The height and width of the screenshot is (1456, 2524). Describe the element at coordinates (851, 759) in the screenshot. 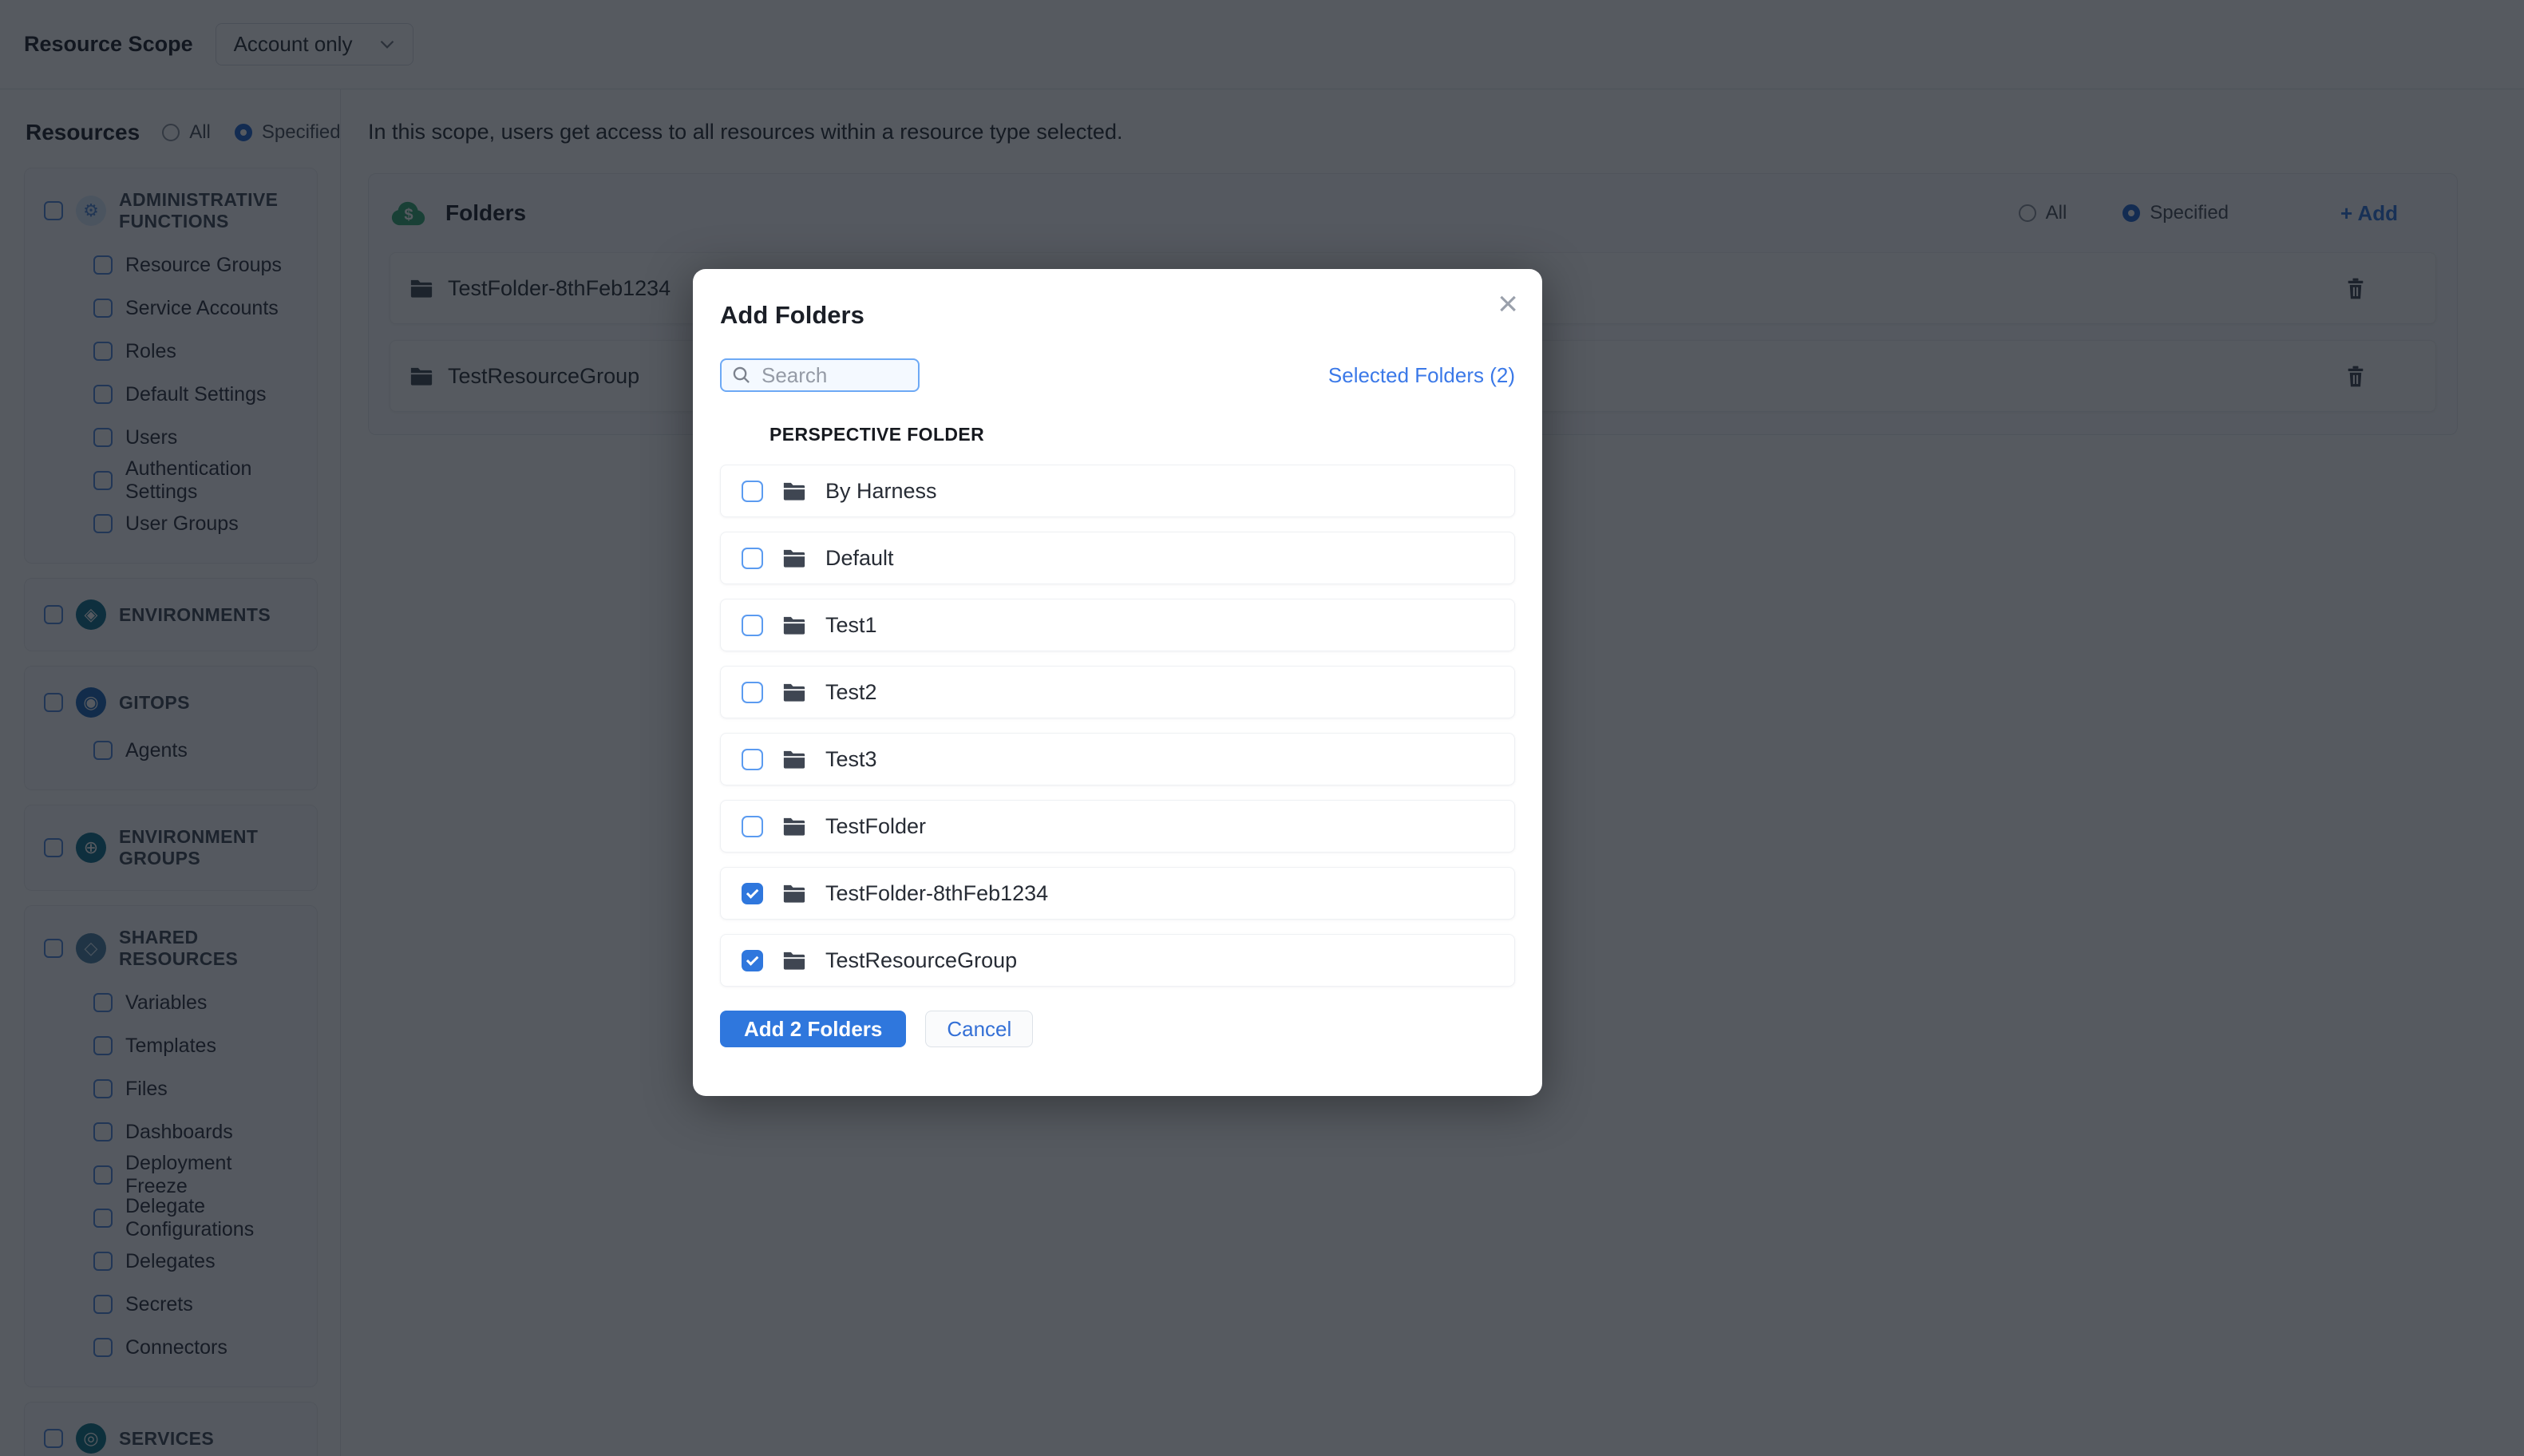

I see `modal-folder-label: Test3` at that location.